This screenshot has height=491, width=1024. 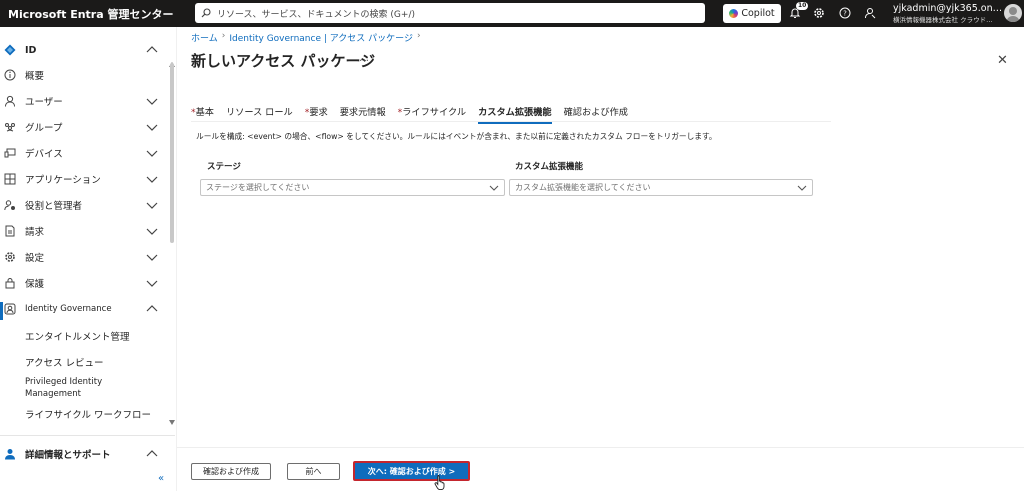 I want to click on previous-button: 前へ, so click(x=313, y=471).